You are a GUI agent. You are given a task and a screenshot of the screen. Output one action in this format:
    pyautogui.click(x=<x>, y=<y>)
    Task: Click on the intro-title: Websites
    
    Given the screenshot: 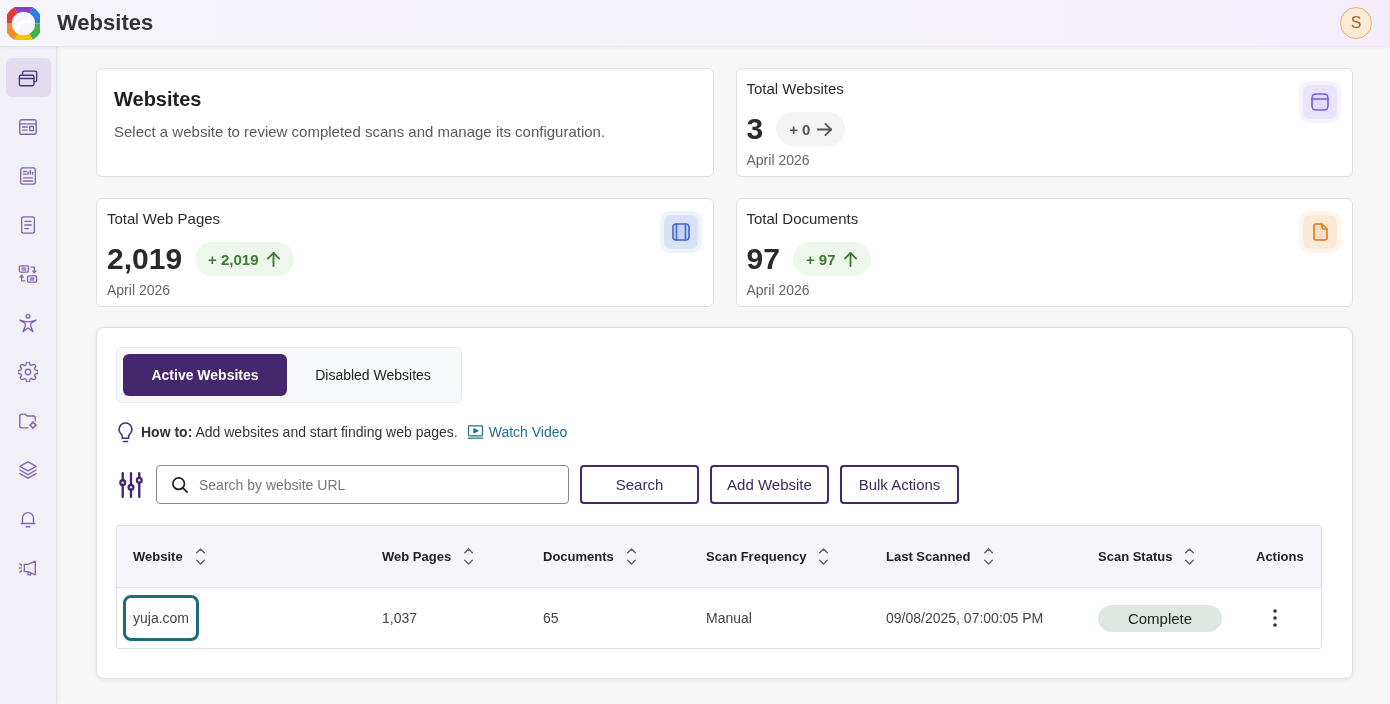 What is the action you would take?
    pyautogui.click(x=158, y=99)
    